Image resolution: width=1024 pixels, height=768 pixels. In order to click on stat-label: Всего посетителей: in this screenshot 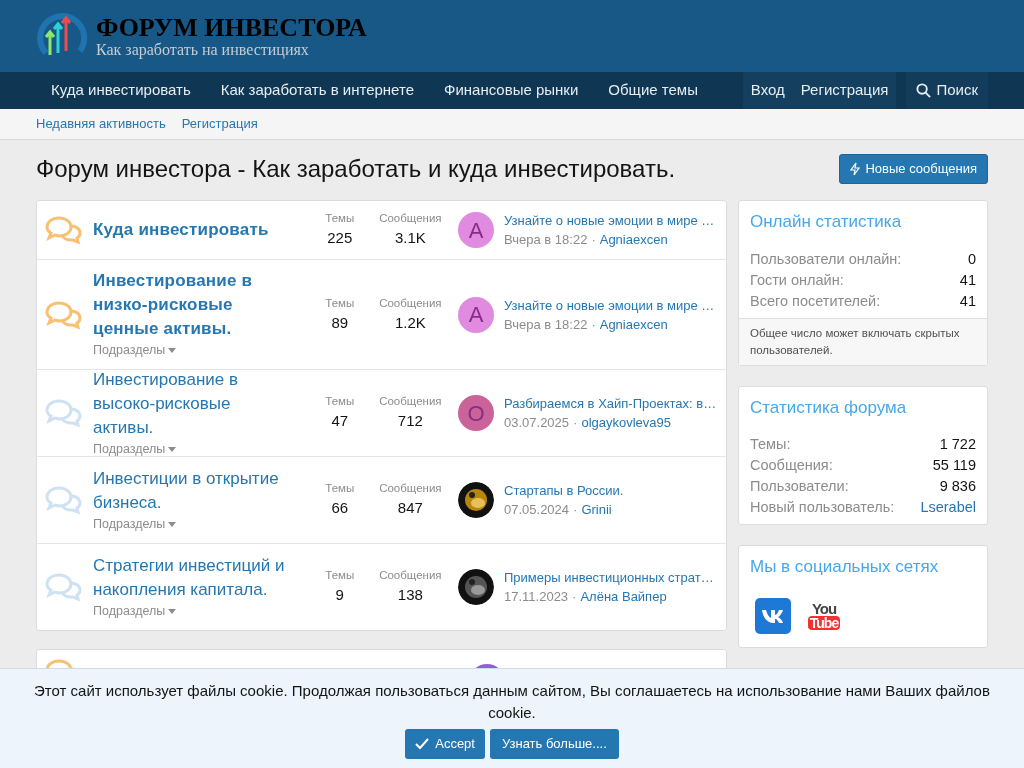, I will do `click(815, 301)`.